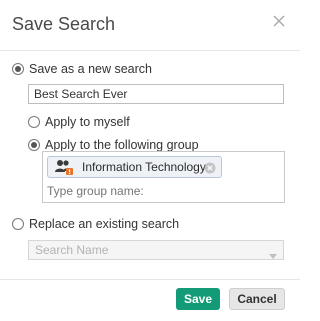 Image resolution: width=320 pixels, height=321 pixels. I want to click on replace-existing-option: Replace an existing search, so click(95, 224).